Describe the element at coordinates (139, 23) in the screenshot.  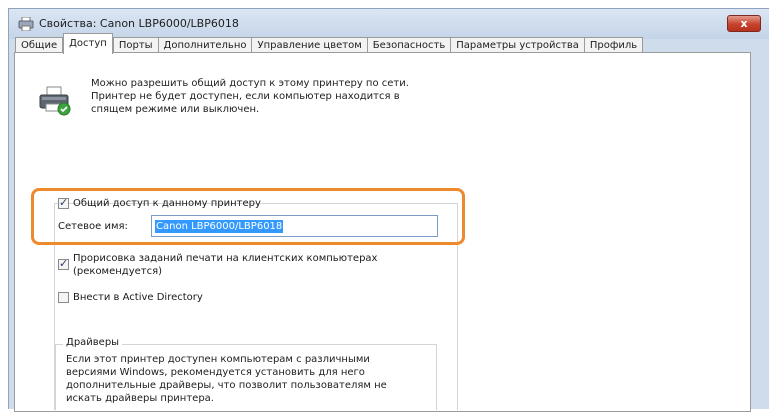
I see `window-title: Свойства: Canon LBP6000/LBP6018` at that location.